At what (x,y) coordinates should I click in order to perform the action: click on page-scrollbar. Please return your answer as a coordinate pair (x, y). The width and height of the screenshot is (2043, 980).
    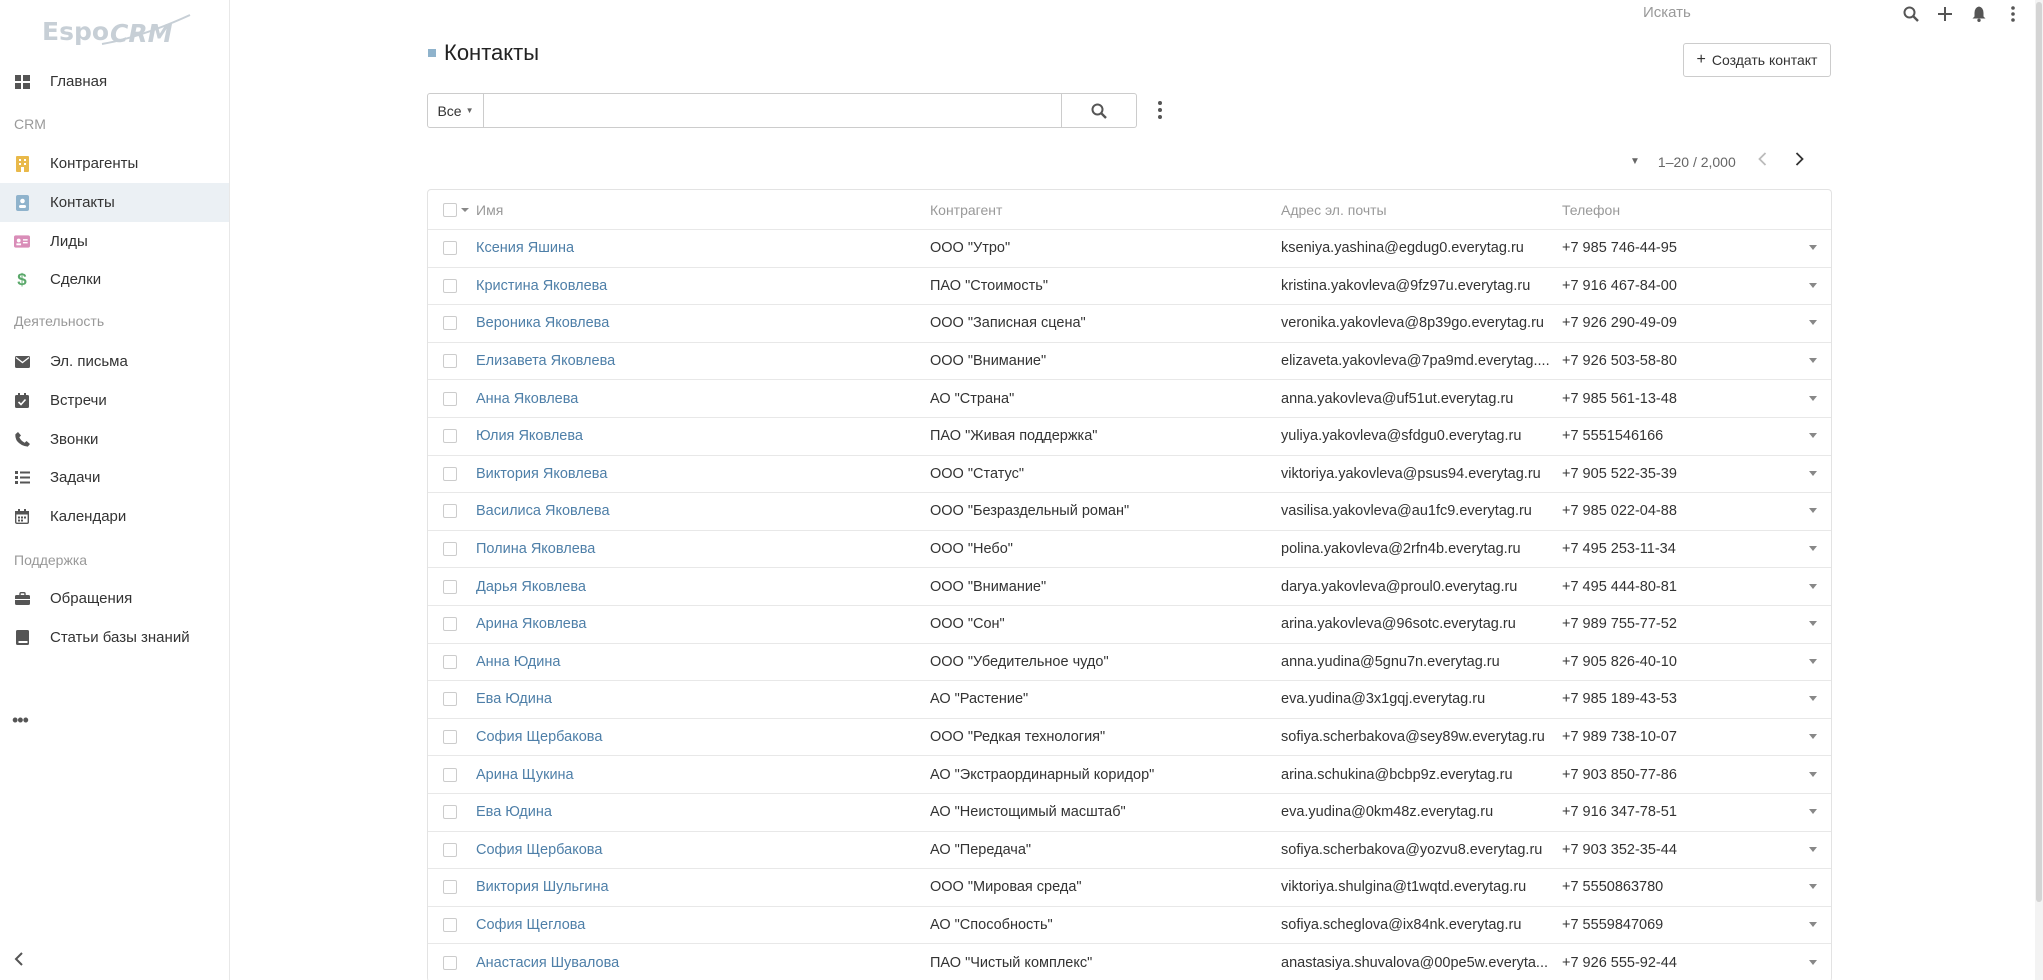
    Looking at the image, I should click on (2039, 490).